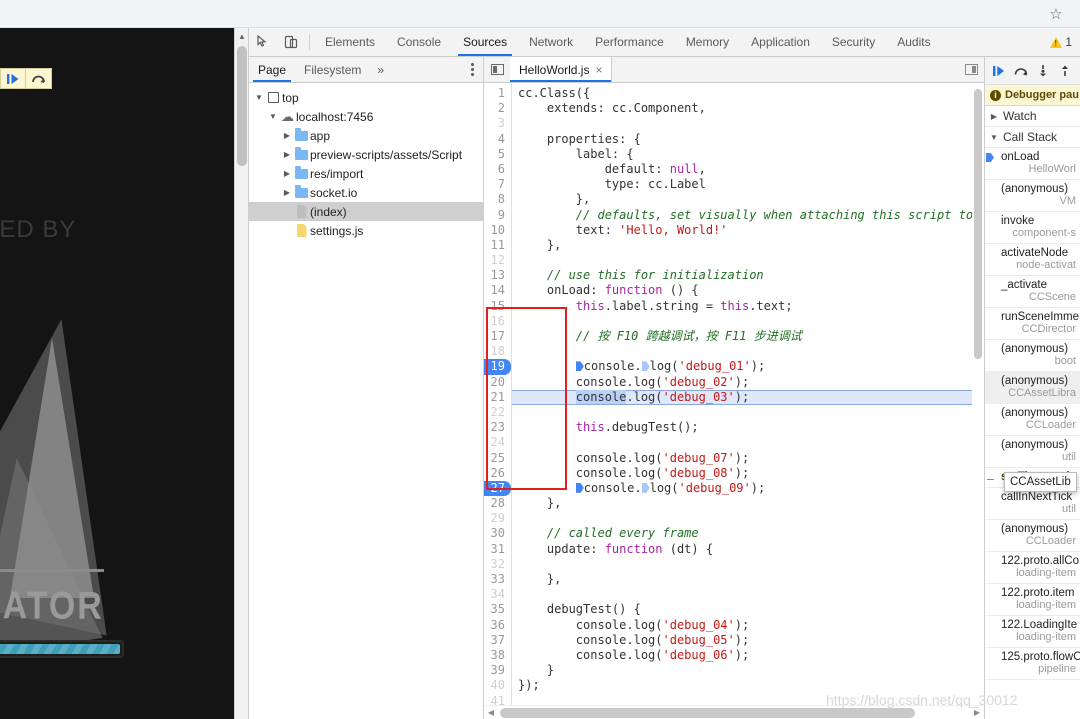 The height and width of the screenshot is (719, 1080). What do you see at coordinates (497, 473) in the screenshot?
I see `line-number: 26` at bounding box center [497, 473].